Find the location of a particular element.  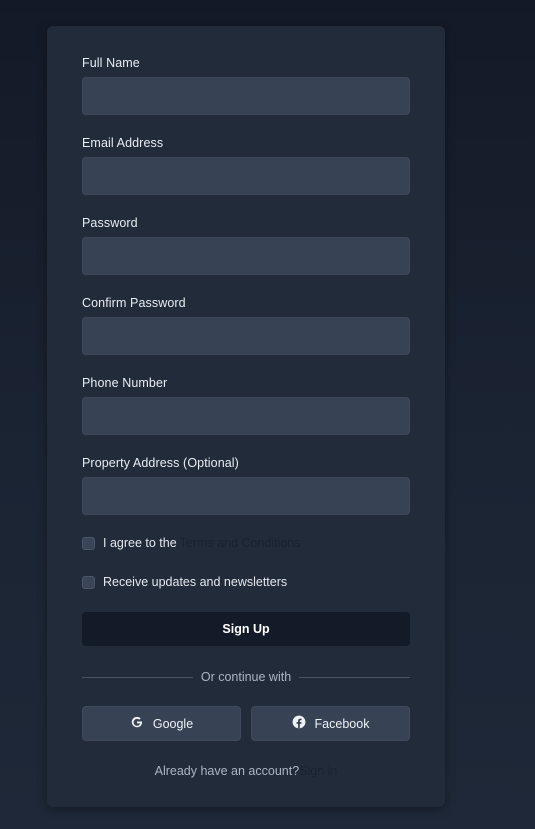

google-button: Google is located at coordinates (161, 723).